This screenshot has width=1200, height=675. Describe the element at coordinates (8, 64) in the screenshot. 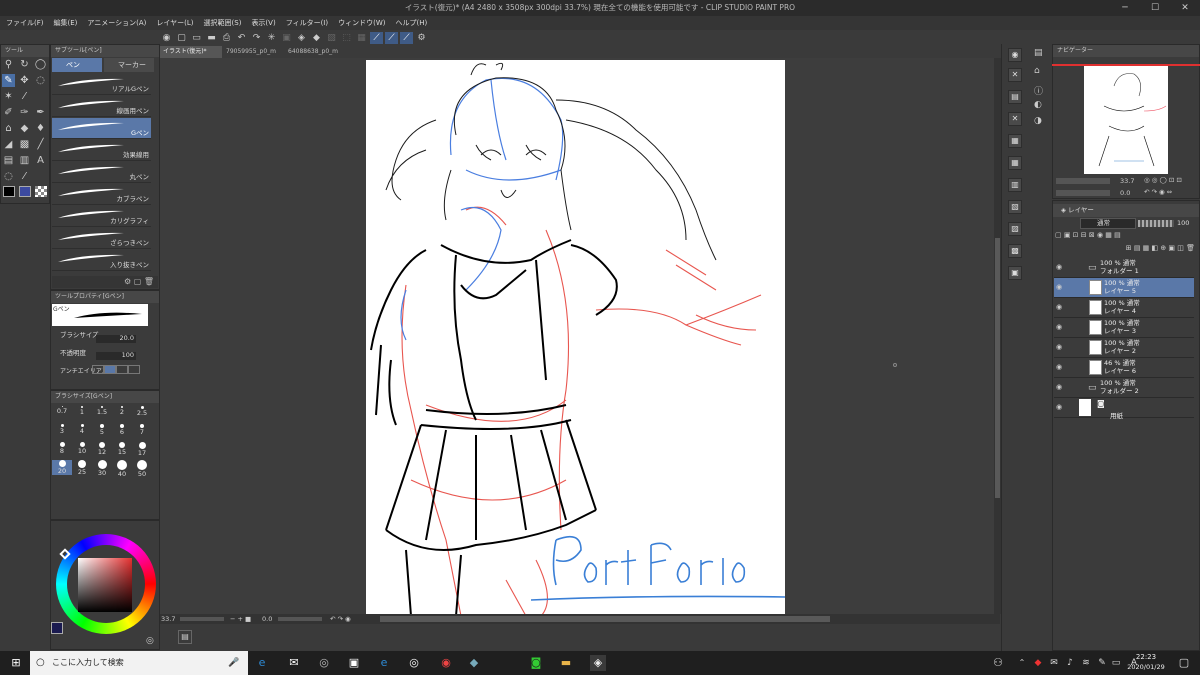

I see `zoom-tool-icon: ⚲` at that location.